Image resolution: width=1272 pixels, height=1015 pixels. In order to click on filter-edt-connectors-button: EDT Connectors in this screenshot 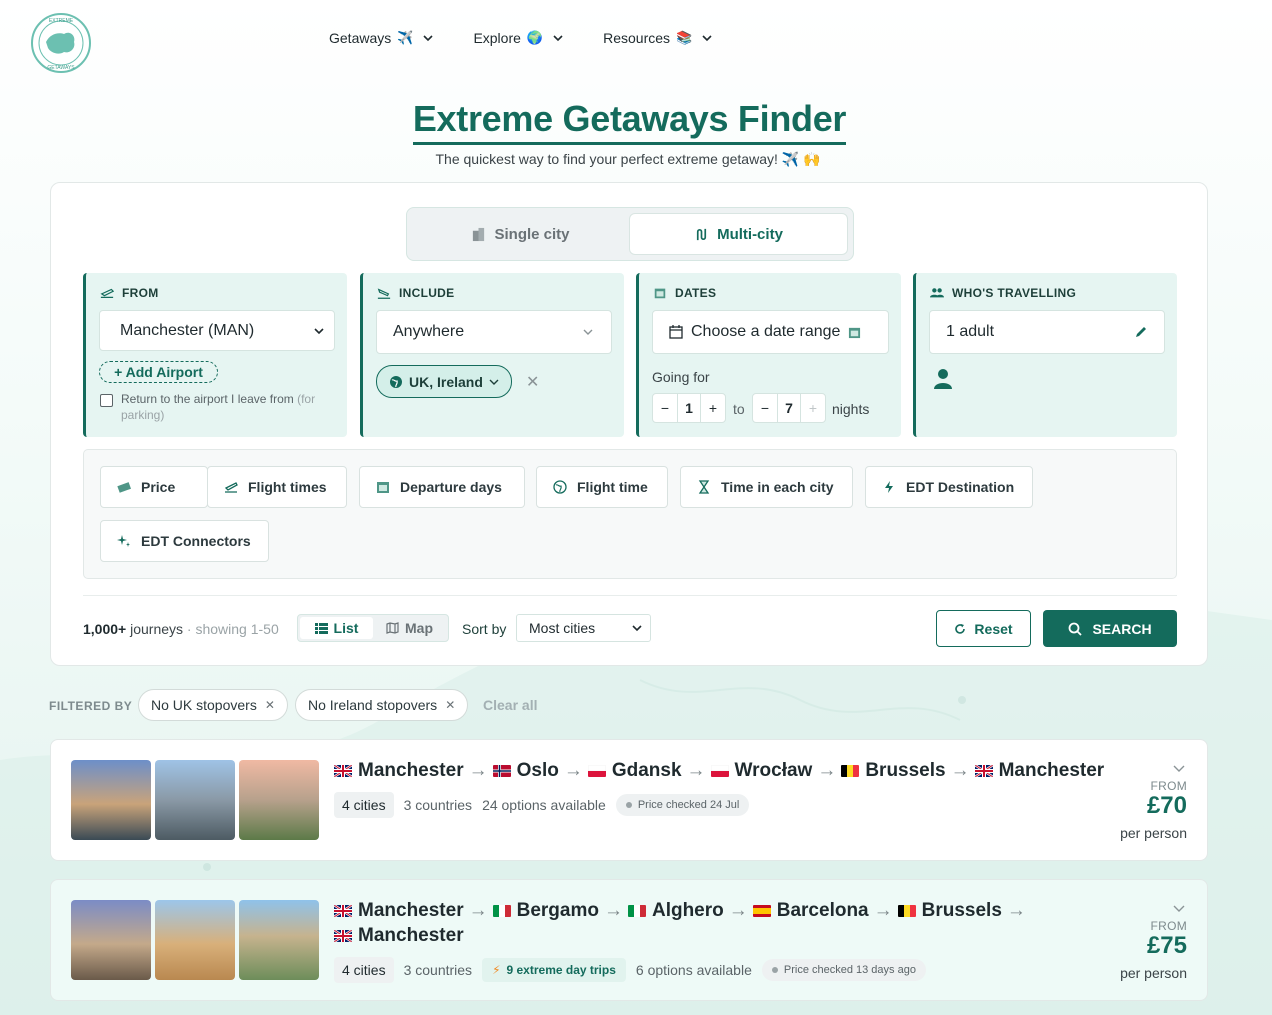, I will do `click(184, 541)`.